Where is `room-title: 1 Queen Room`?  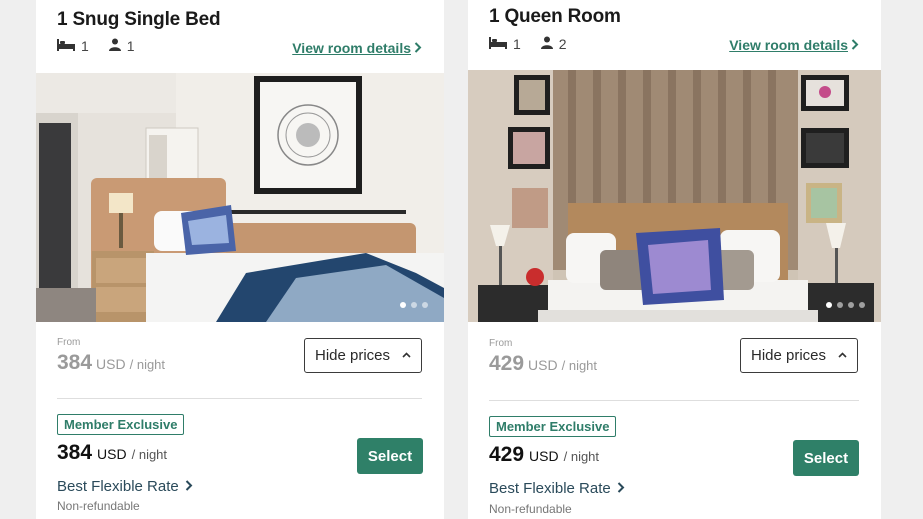
room-title: 1 Queen Room is located at coordinates (555, 16).